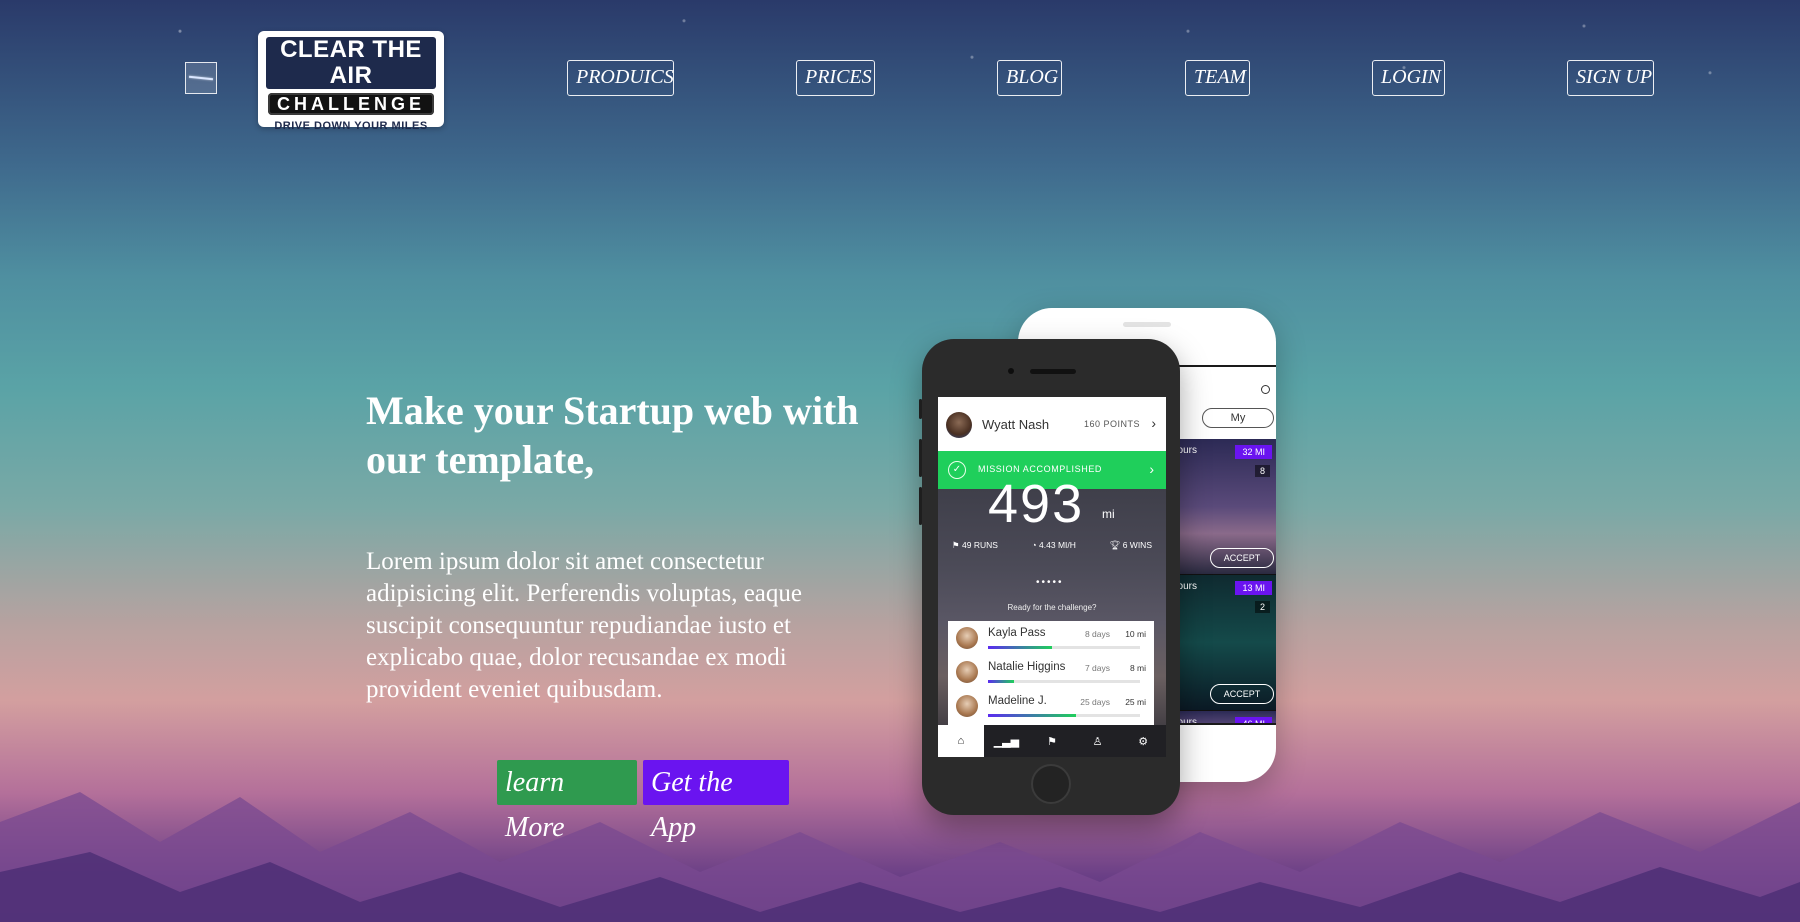 The image size is (1800, 922). I want to click on user-header: Wyatt Nash 160 POINTS ›, so click(1052, 424).